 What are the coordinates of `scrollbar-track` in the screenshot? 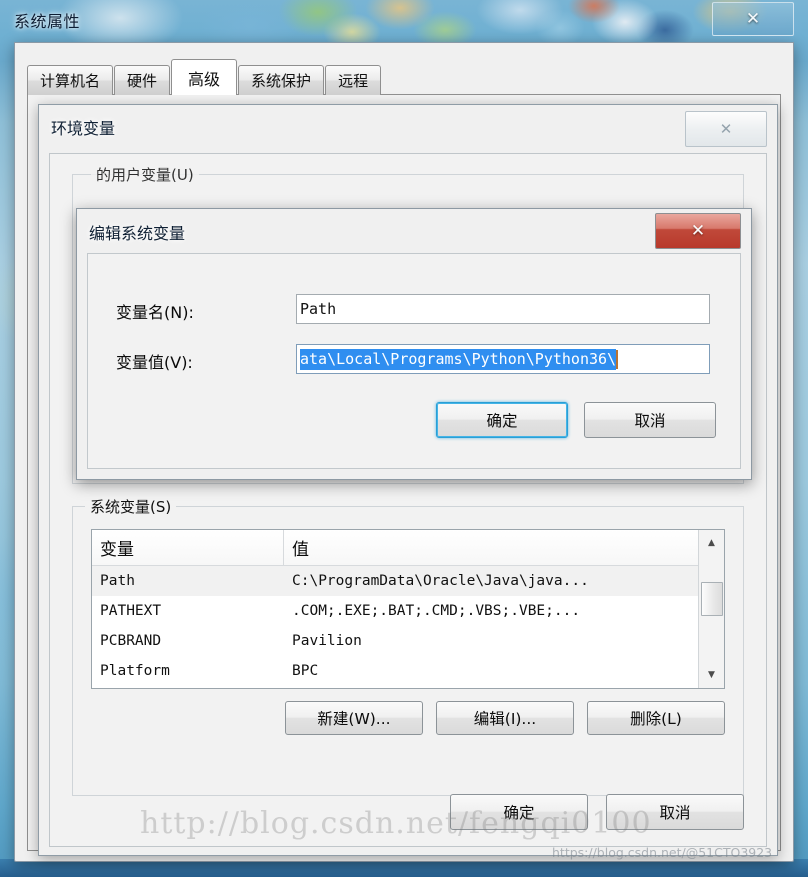 It's located at (711, 609).